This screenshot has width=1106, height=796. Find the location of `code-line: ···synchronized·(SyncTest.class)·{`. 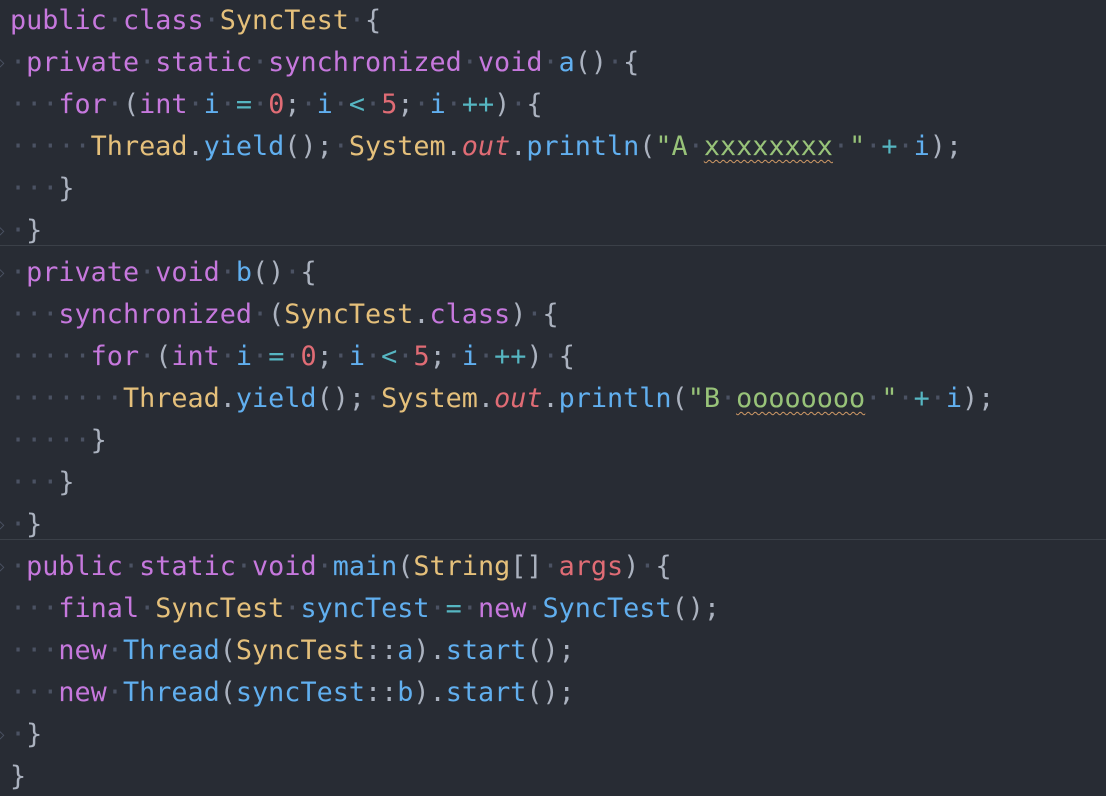

code-line: ···synchronized·(SyncTest.class)·{ is located at coordinates (284, 315).